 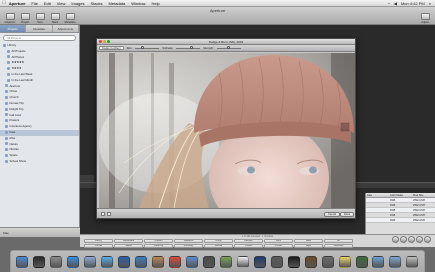 I want to click on menu-metadata: Metadata, so click(x=117, y=3).